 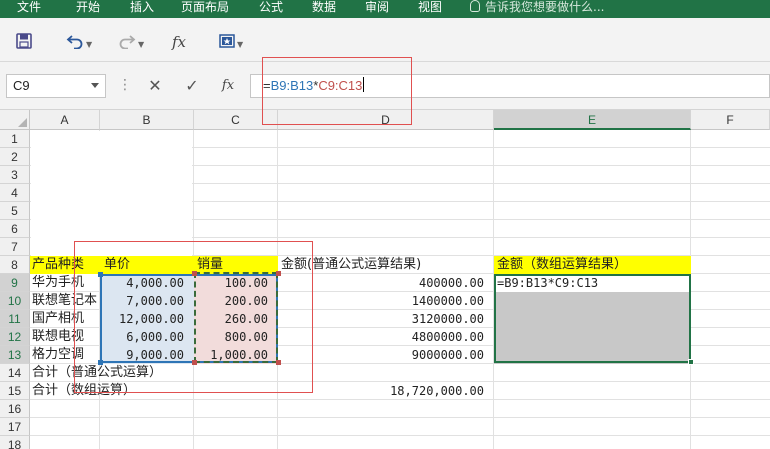 I want to click on tab-file: 文件, so click(x=29, y=9).